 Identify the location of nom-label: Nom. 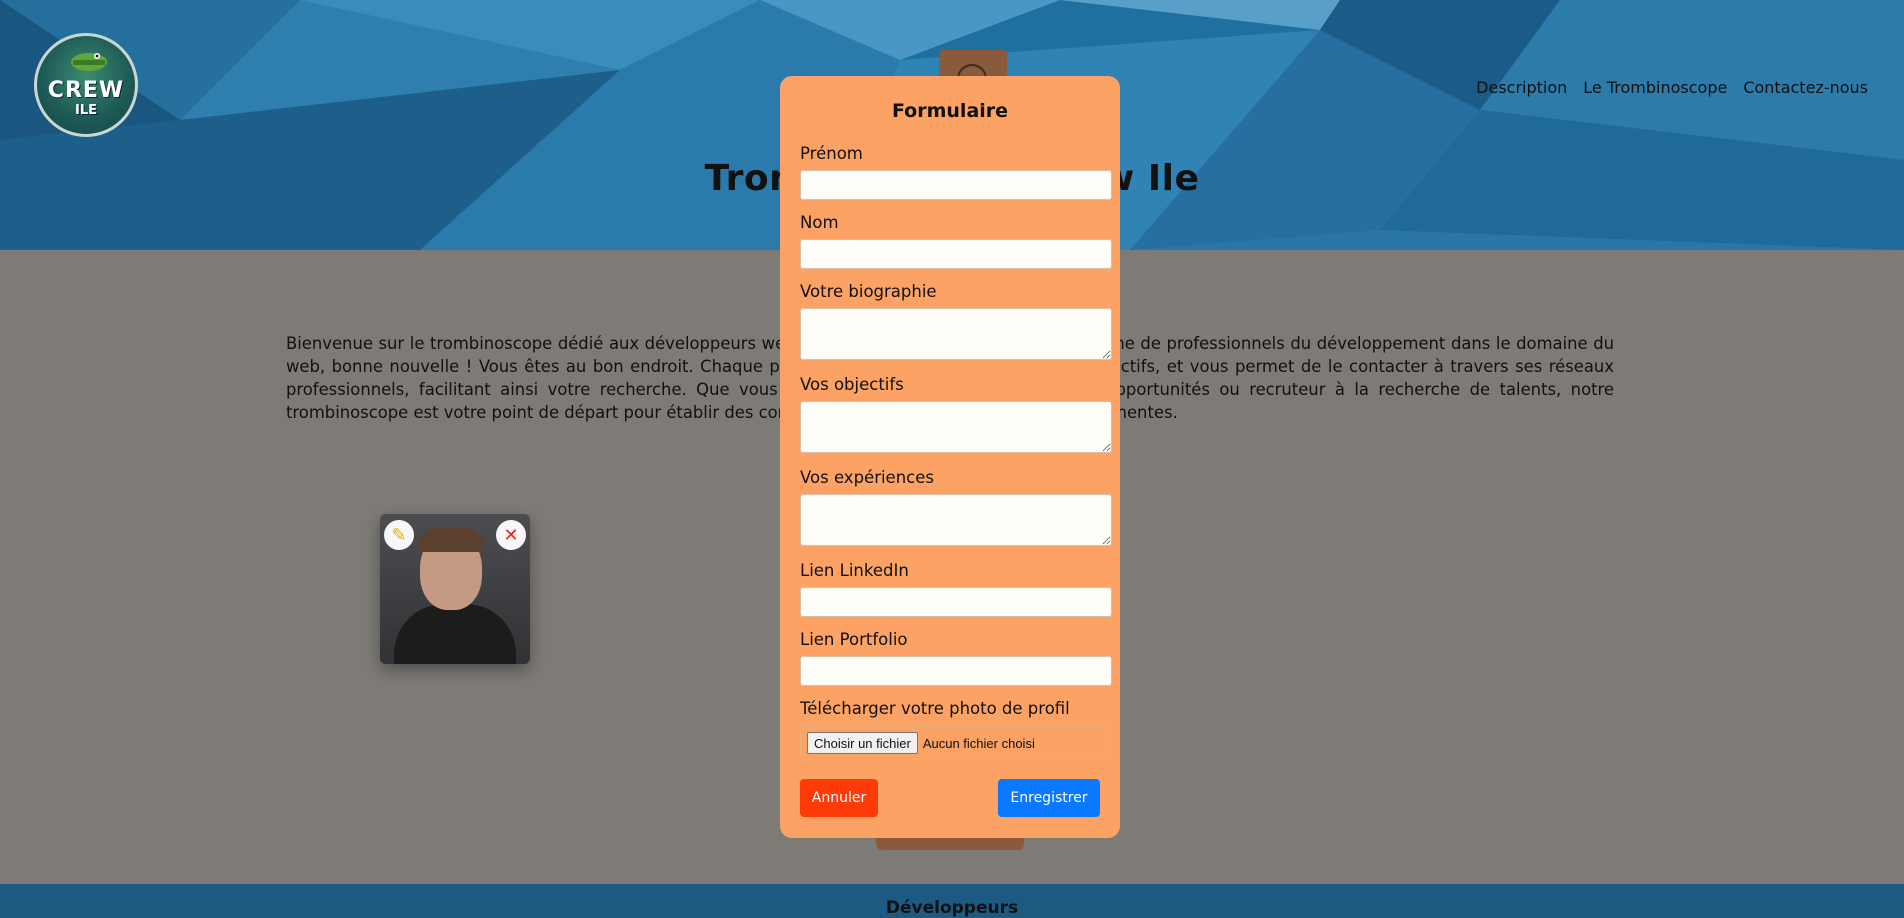
(819, 222).